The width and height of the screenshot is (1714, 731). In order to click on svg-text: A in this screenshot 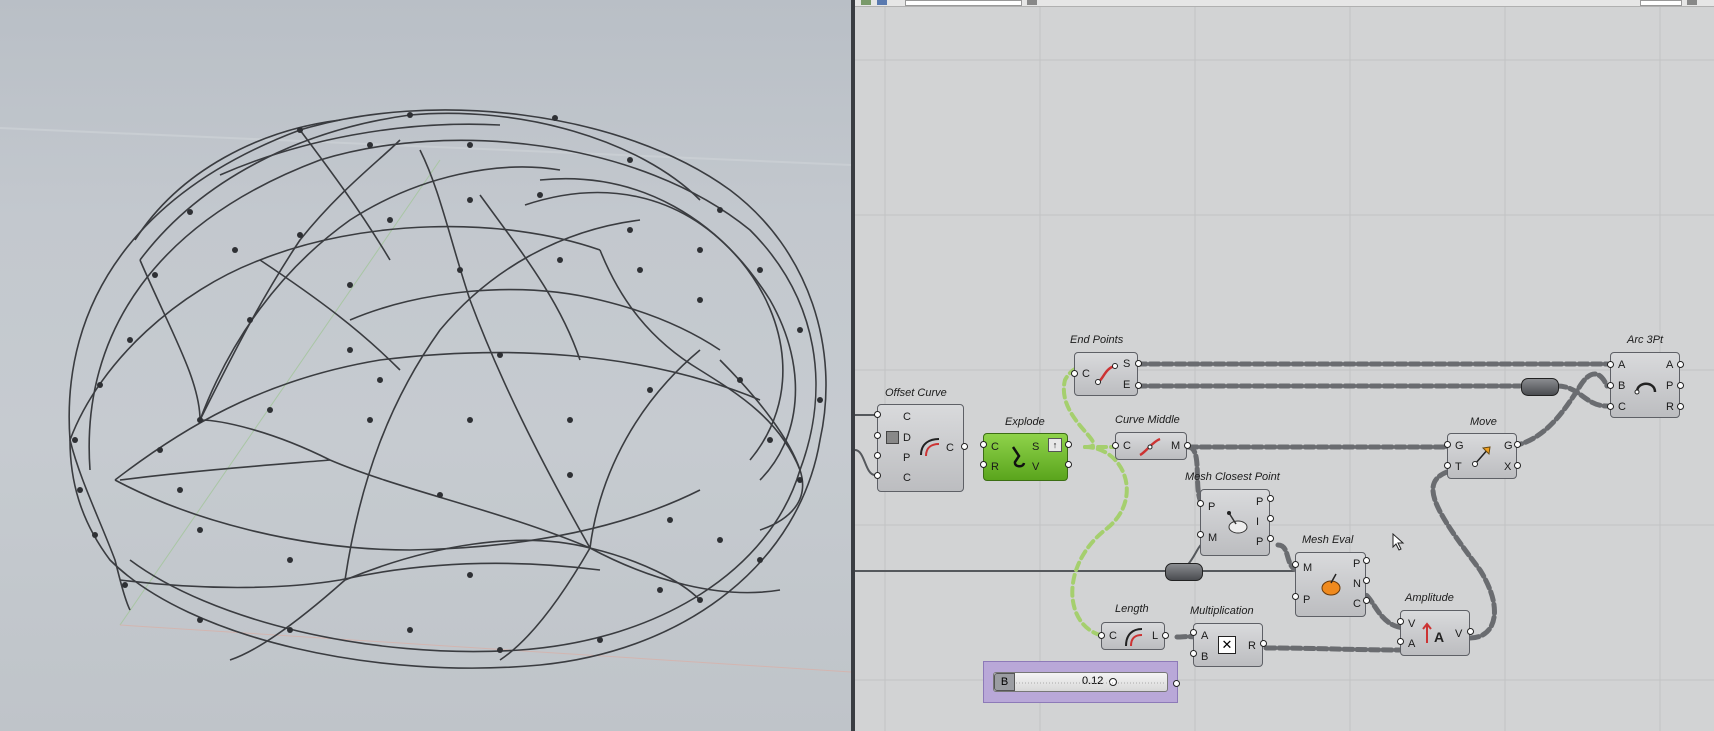, I will do `click(1439, 637)`.